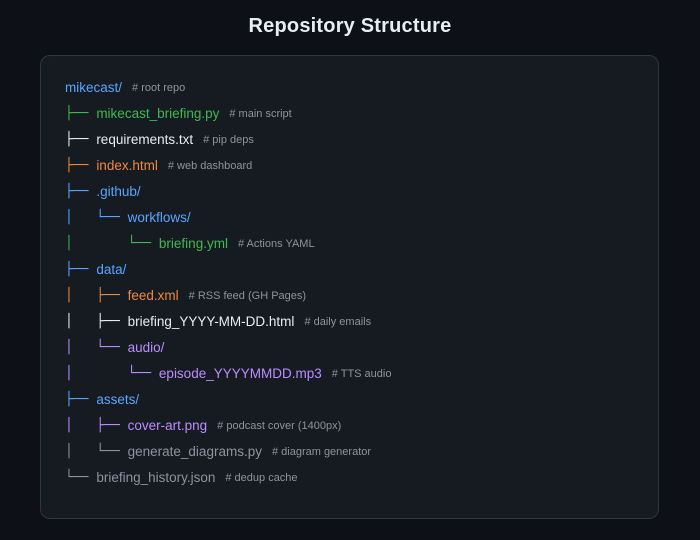  What do you see at coordinates (81, 477) in the screenshot?
I see `tree-branch-prefix: └──` at bounding box center [81, 477].